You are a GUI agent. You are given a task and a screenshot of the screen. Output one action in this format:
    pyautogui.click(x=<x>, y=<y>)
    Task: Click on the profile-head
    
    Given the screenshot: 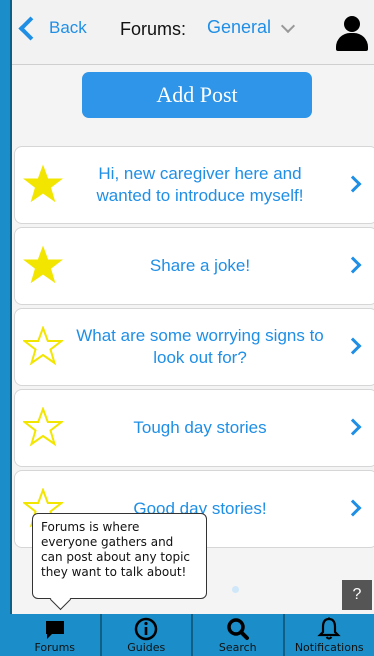 What is the action you would take?
    pyautogui.click(x=352, y=24)
    